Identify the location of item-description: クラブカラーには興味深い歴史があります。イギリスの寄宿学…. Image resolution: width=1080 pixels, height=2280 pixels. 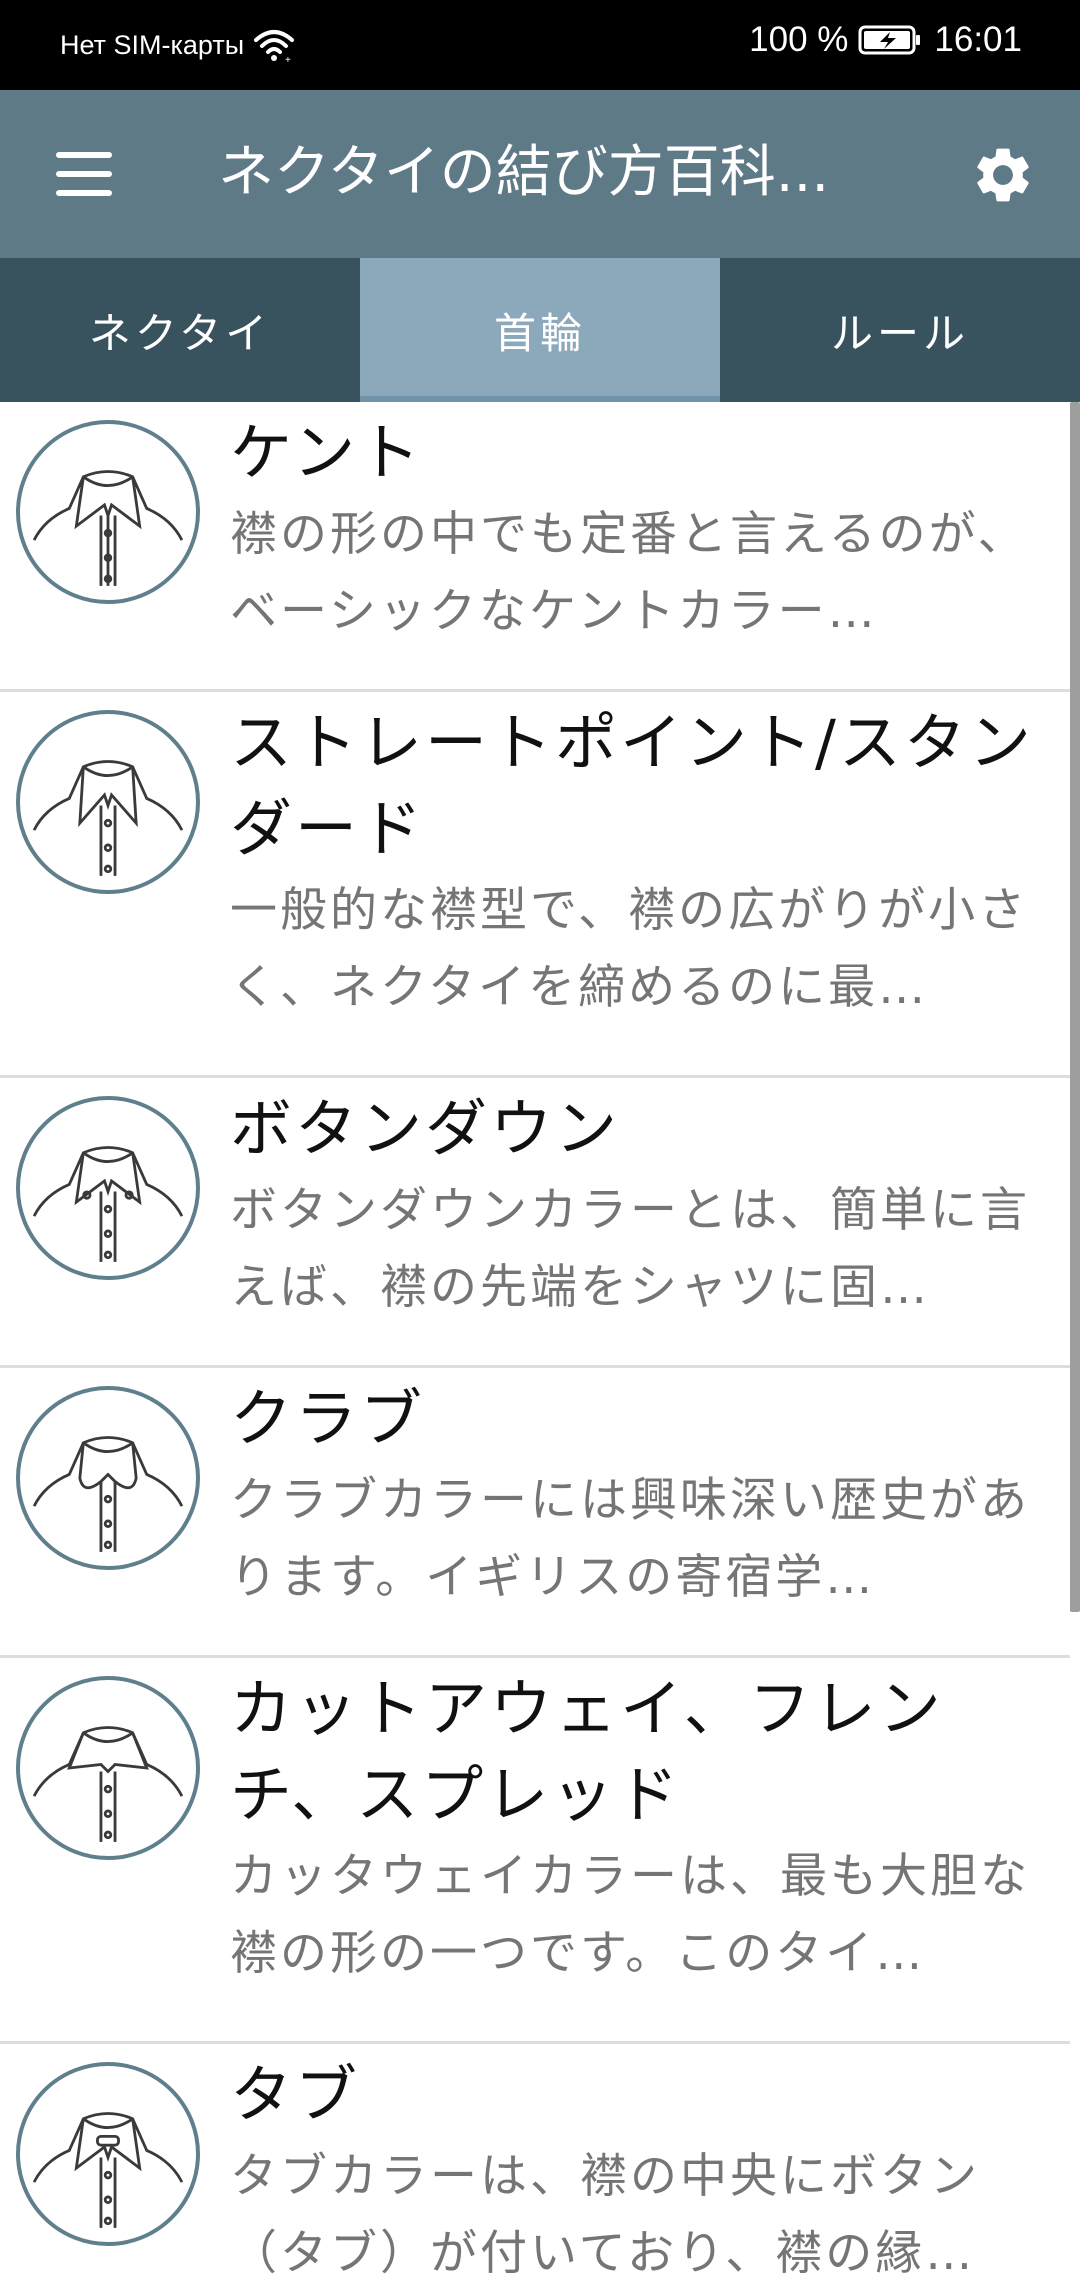
(630, 1539).